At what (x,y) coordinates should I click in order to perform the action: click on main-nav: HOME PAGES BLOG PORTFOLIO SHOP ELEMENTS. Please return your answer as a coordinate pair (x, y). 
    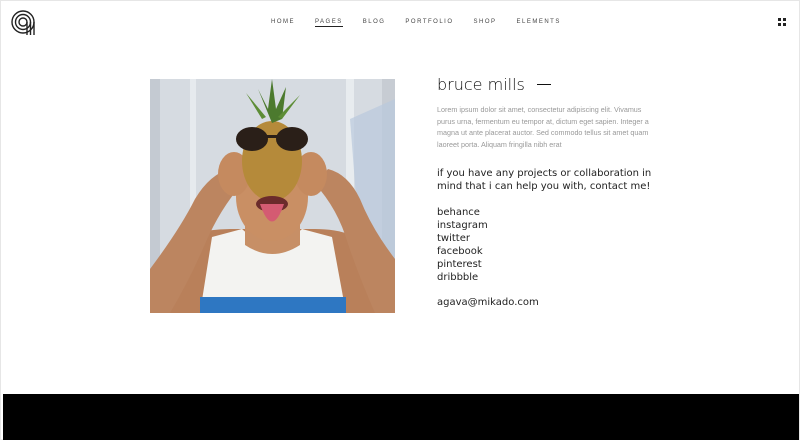
    Looking at the image, I should click on (426, 23).